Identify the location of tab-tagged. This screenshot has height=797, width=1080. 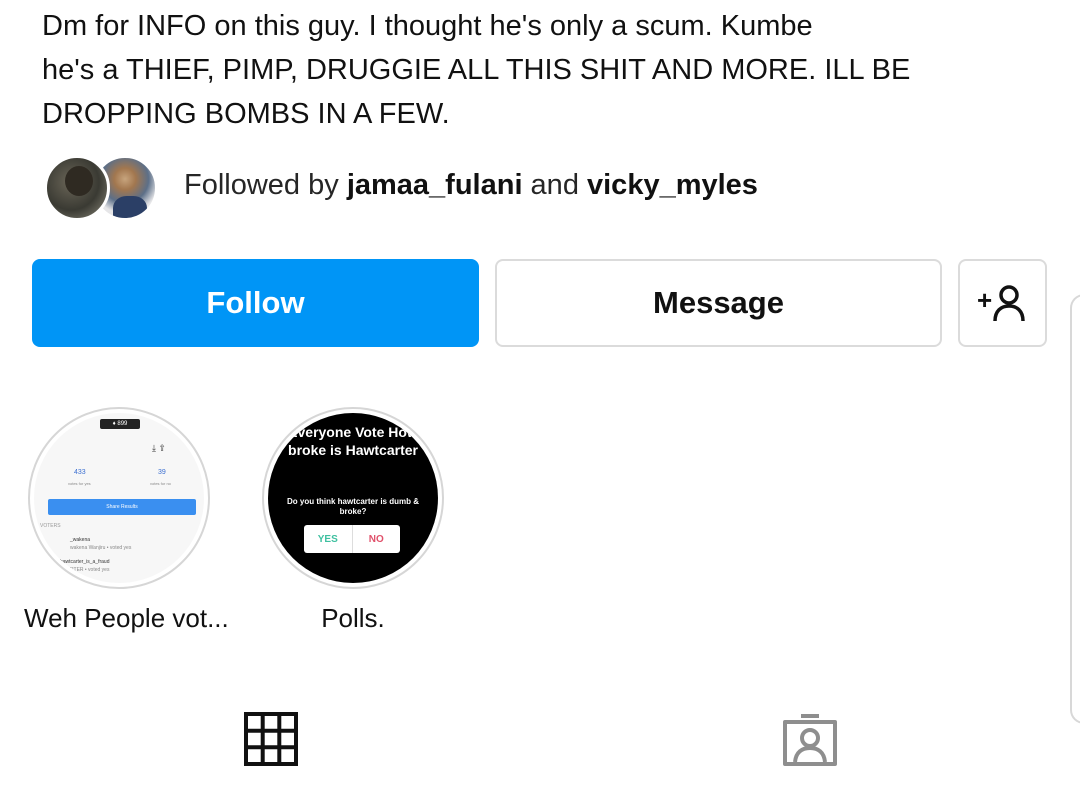
(810, 742).